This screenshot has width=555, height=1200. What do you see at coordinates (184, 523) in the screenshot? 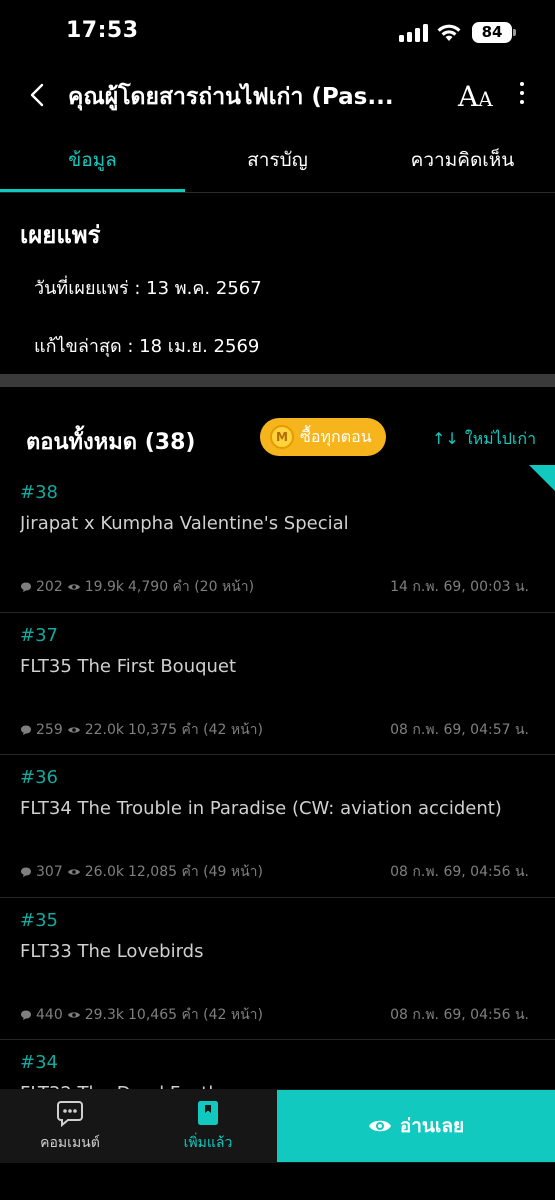
I see `episode-title: Jirapat x Kumpha Valentine's Special` at bounding box center [184, 523].